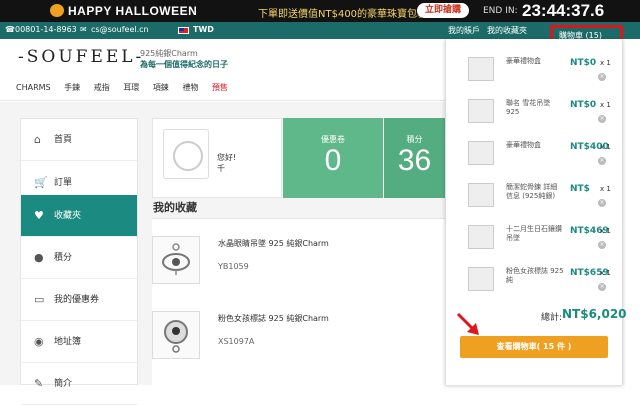  Describe the element at coordinates (535, 276) in the screenshot. I see `cart-item-name: 粉色女孩標誌 925 純` at that location.